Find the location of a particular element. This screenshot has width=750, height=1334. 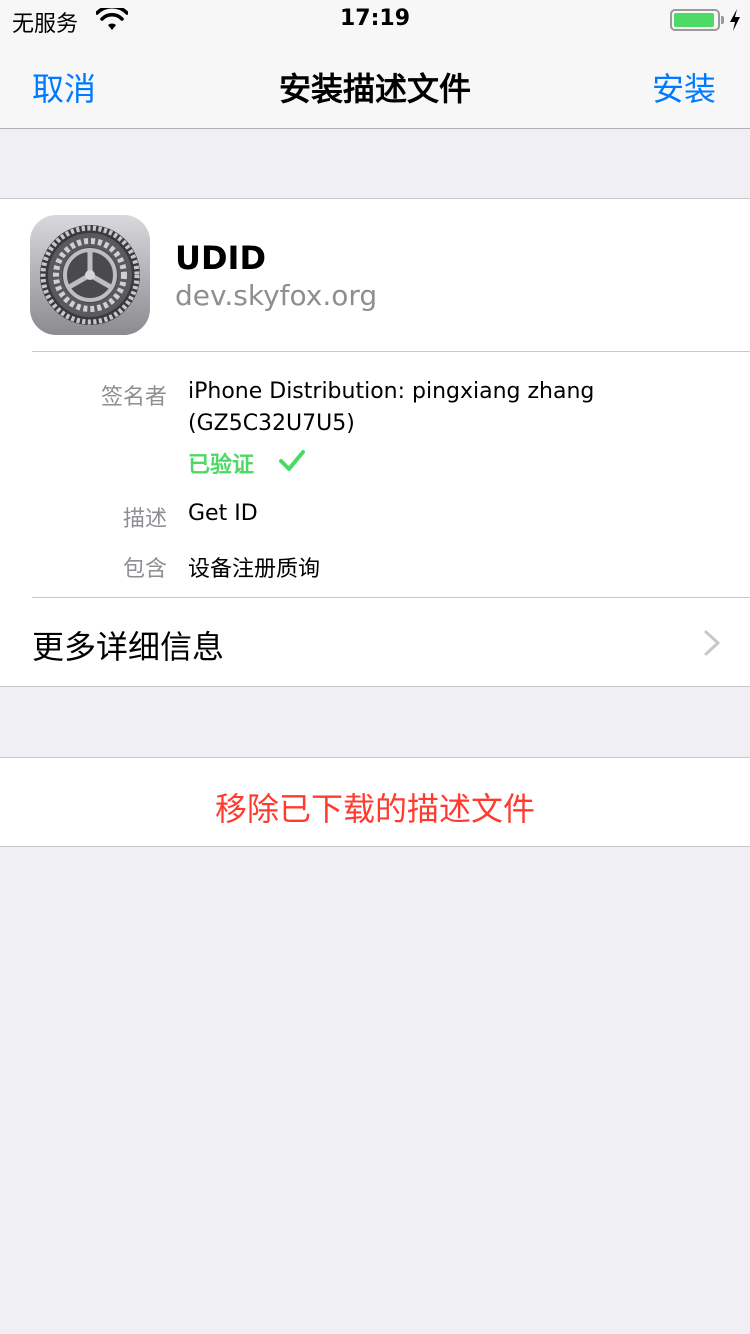

profile-domain: dev.skyfox.org is located at coordinates (276, 295).